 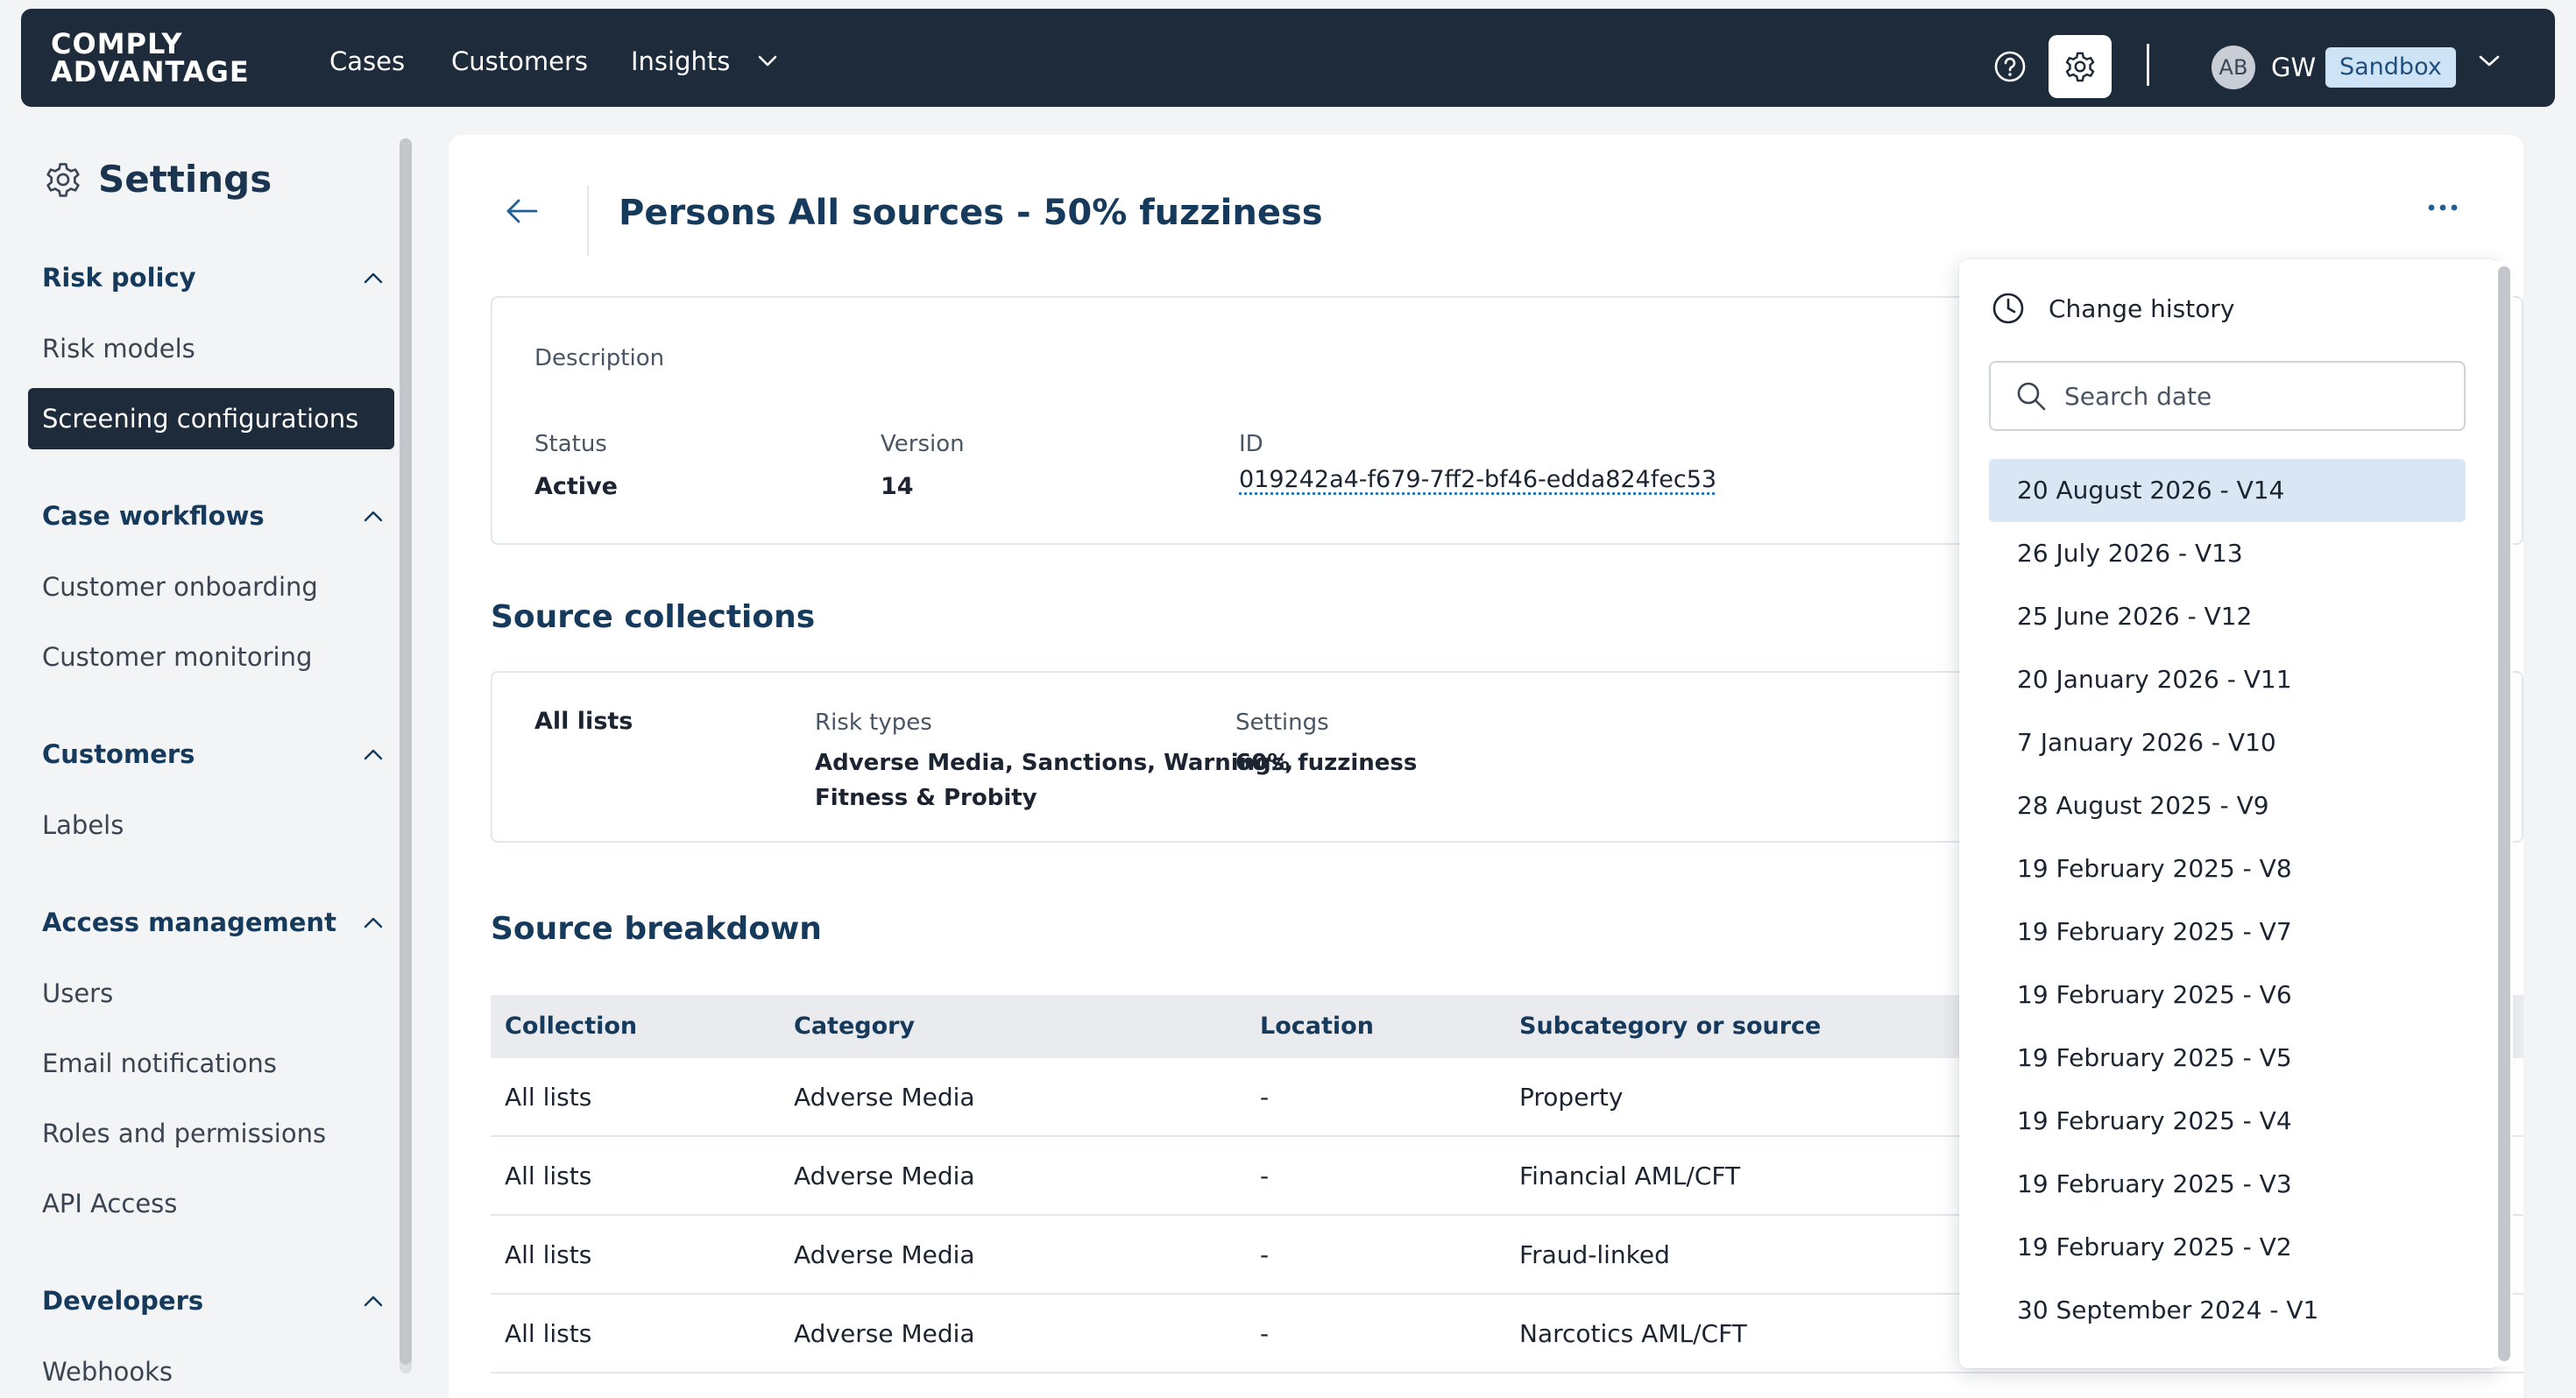 I want to click on nav-insights: Insights, so click(x=680, y=61).